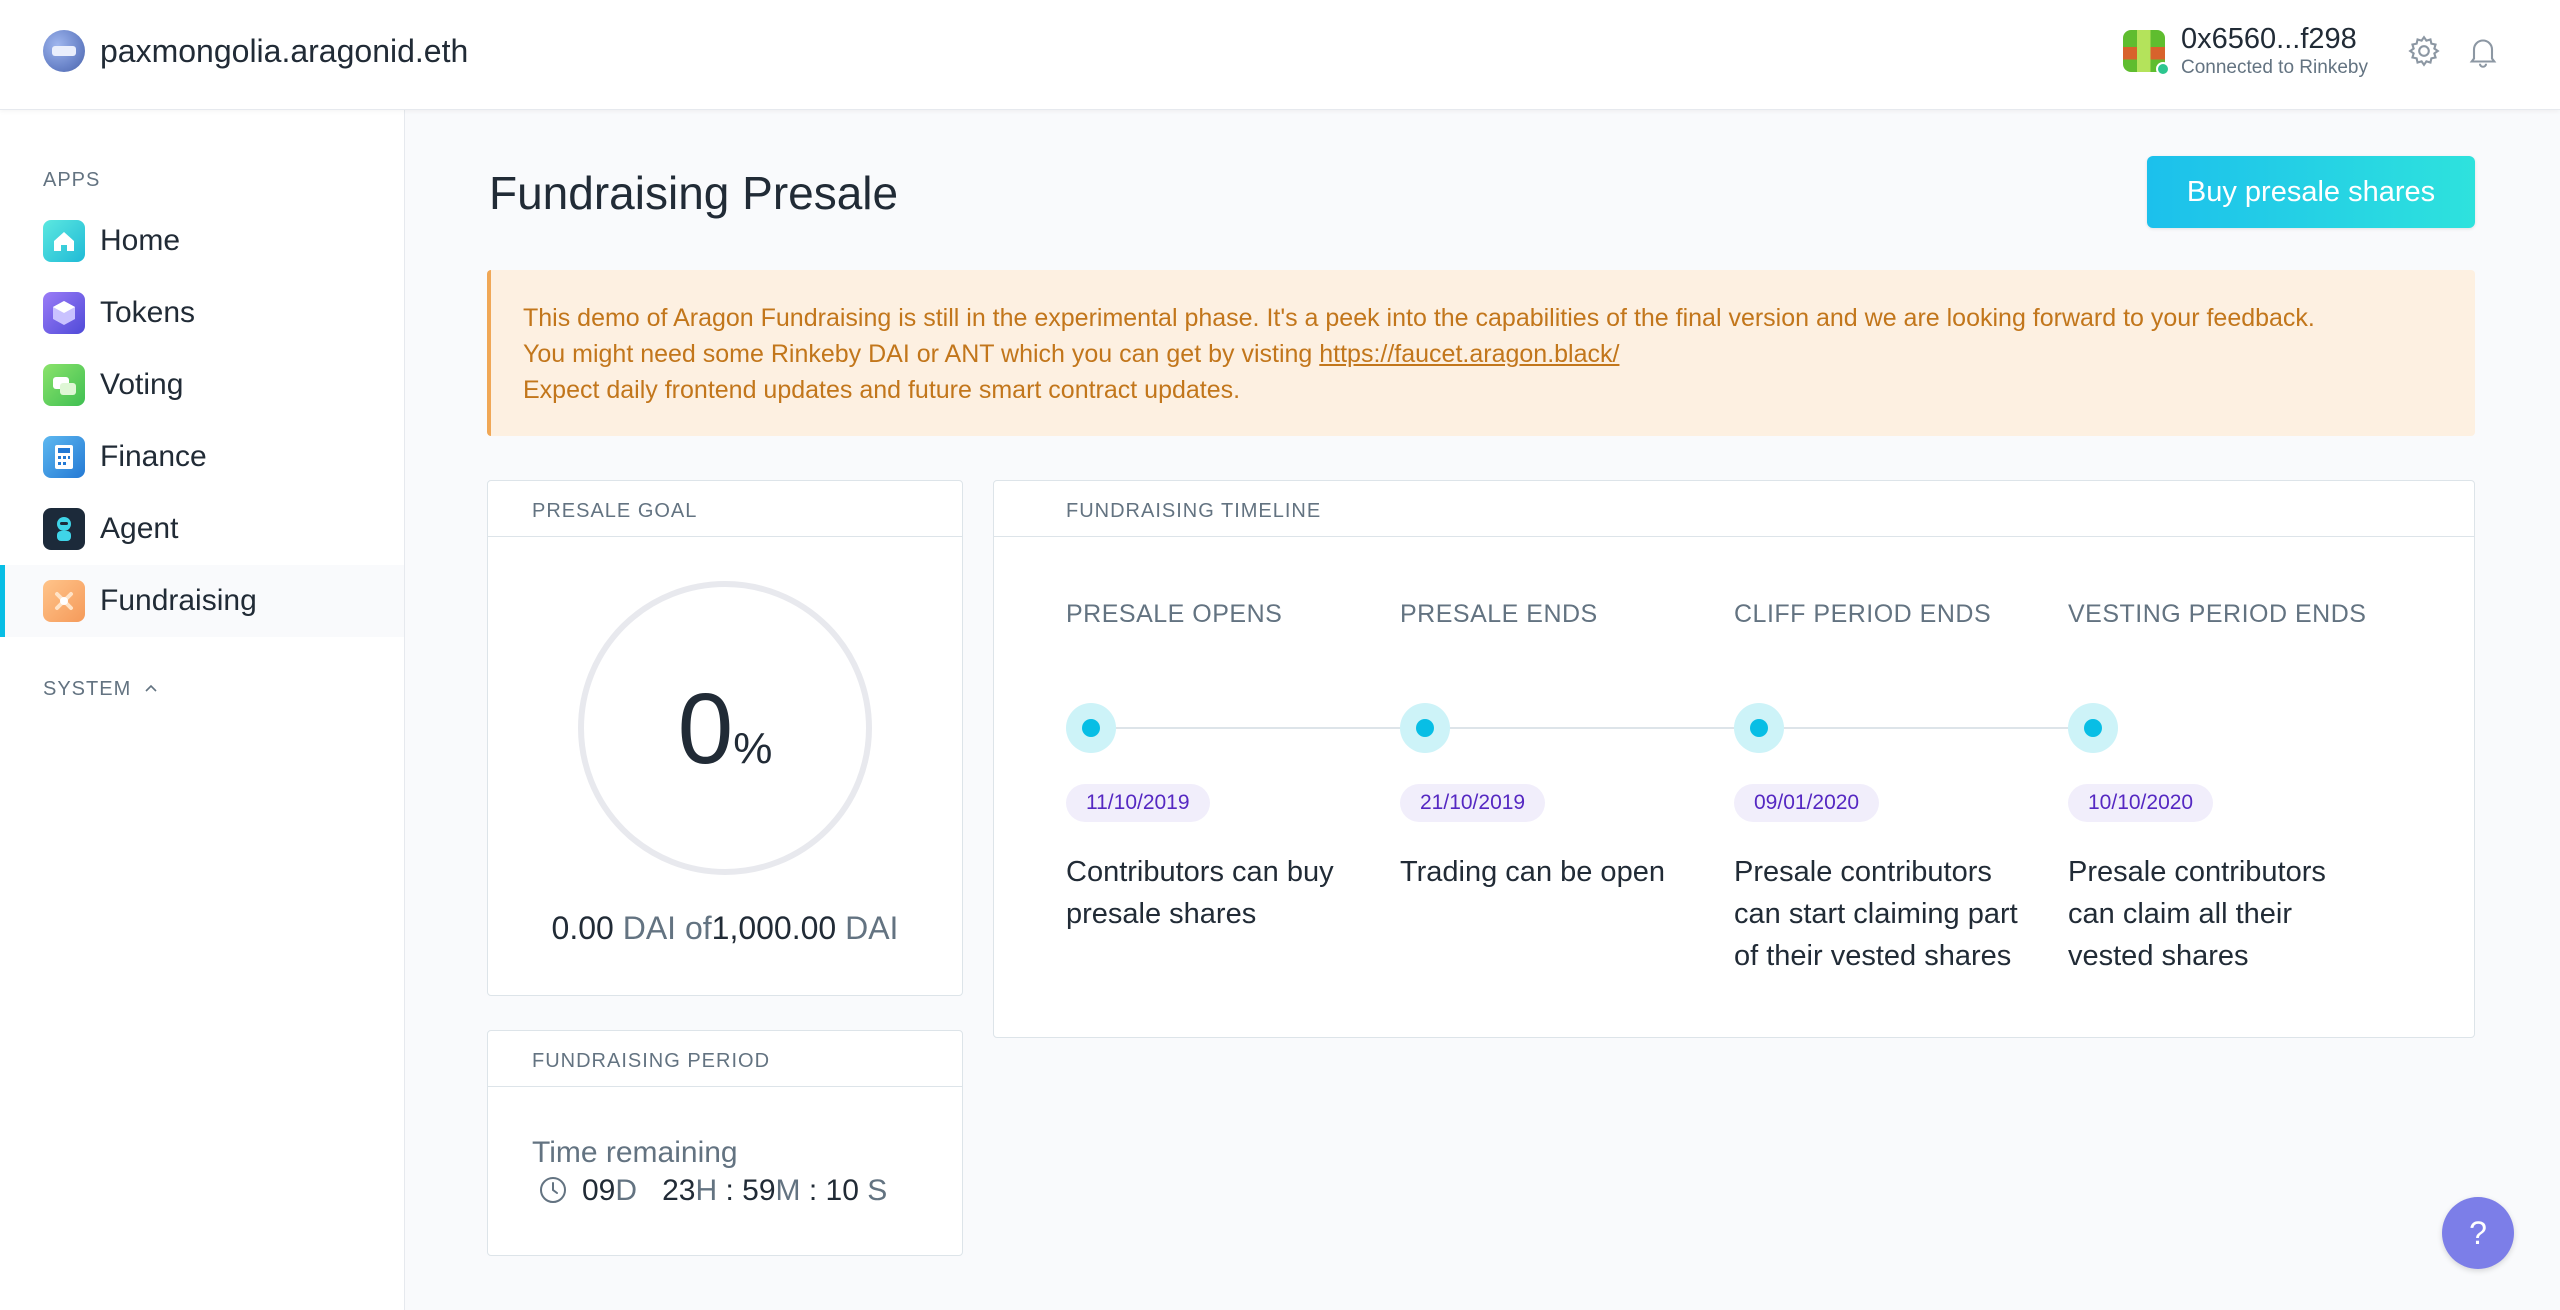  Describe the element at coordinates (202, 529) in the screenshot. I see `sidebar-item-agent: Agent` at that location.